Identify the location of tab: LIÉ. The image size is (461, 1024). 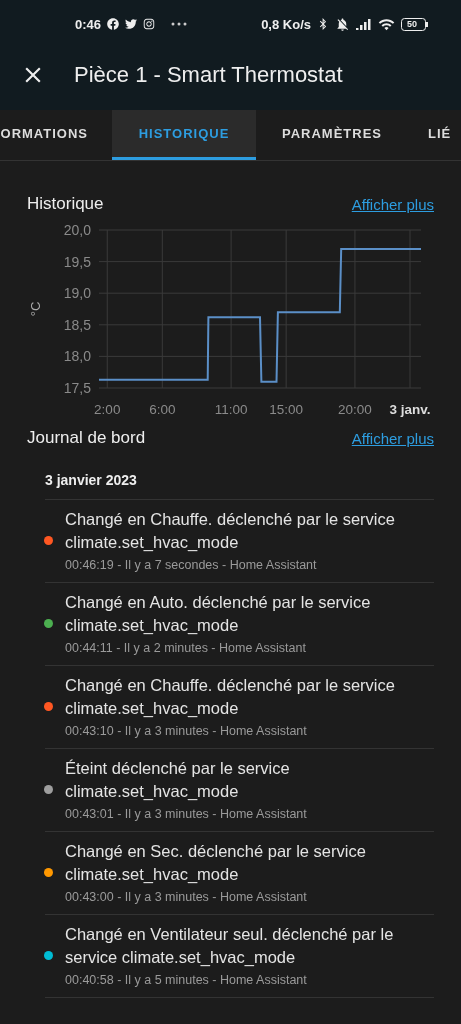
(433, 135).